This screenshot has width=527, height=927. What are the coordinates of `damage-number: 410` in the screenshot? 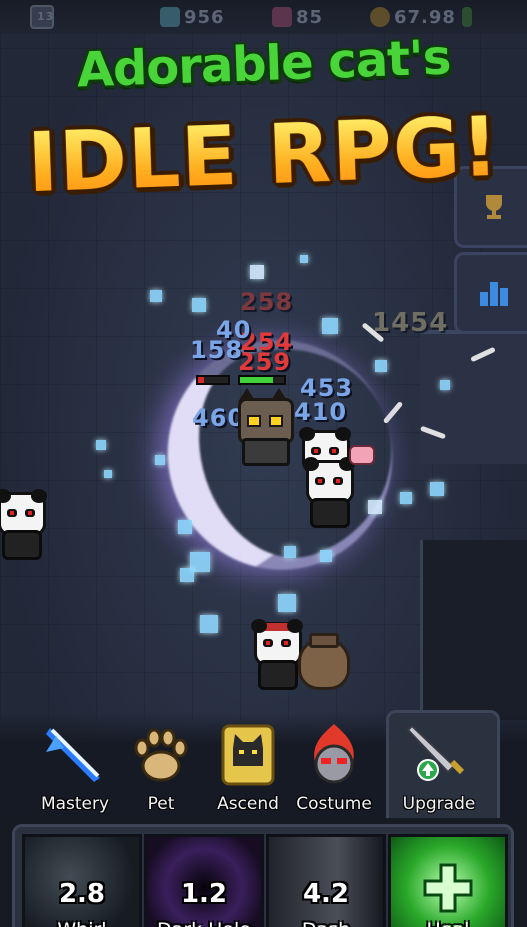 It's located at (321, 412).